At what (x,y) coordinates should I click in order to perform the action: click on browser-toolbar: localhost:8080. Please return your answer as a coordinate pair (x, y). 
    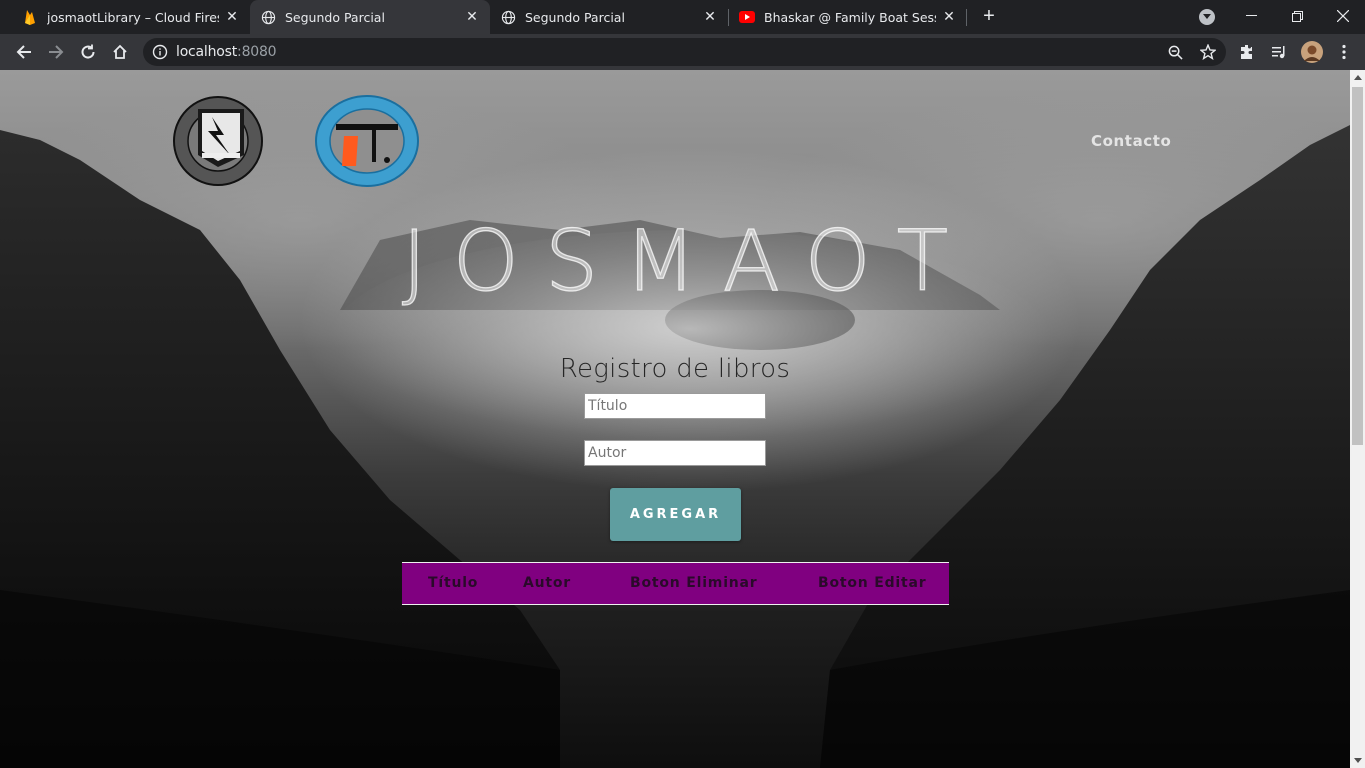
    Looking at the image, I should click on (682, 52).